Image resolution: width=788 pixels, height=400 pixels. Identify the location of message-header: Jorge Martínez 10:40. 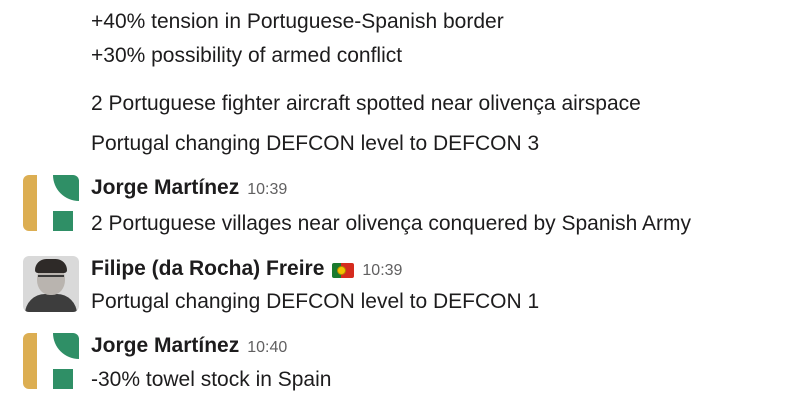
(189, 346).